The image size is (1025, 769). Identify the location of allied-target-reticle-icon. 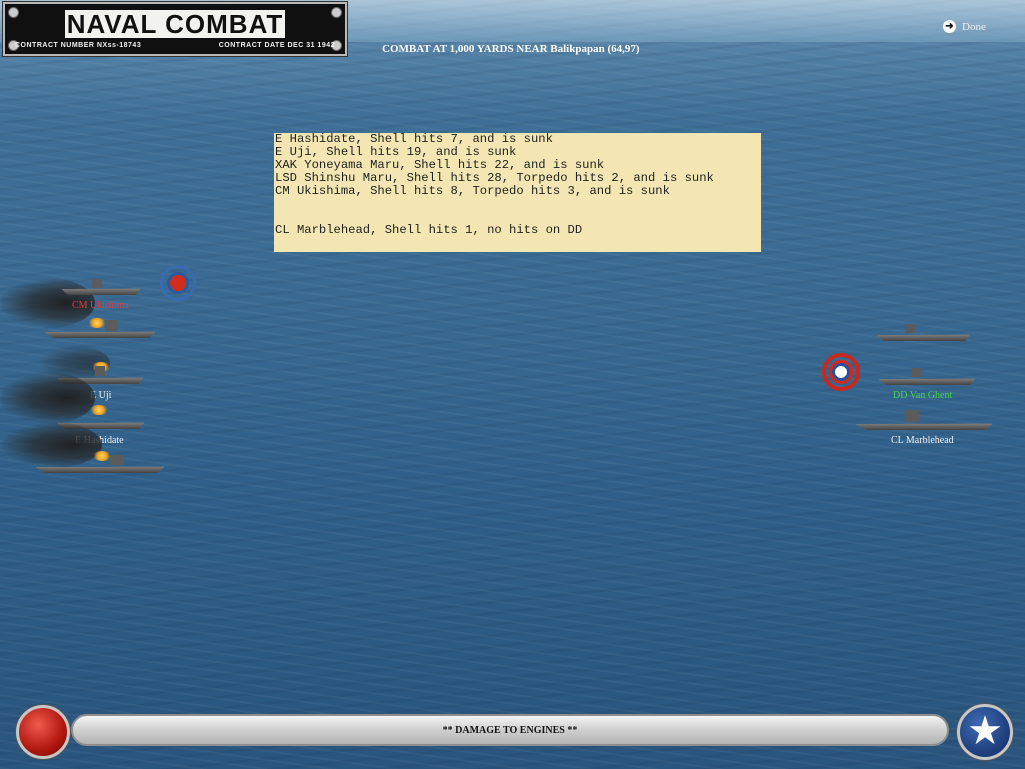
(841, 372).